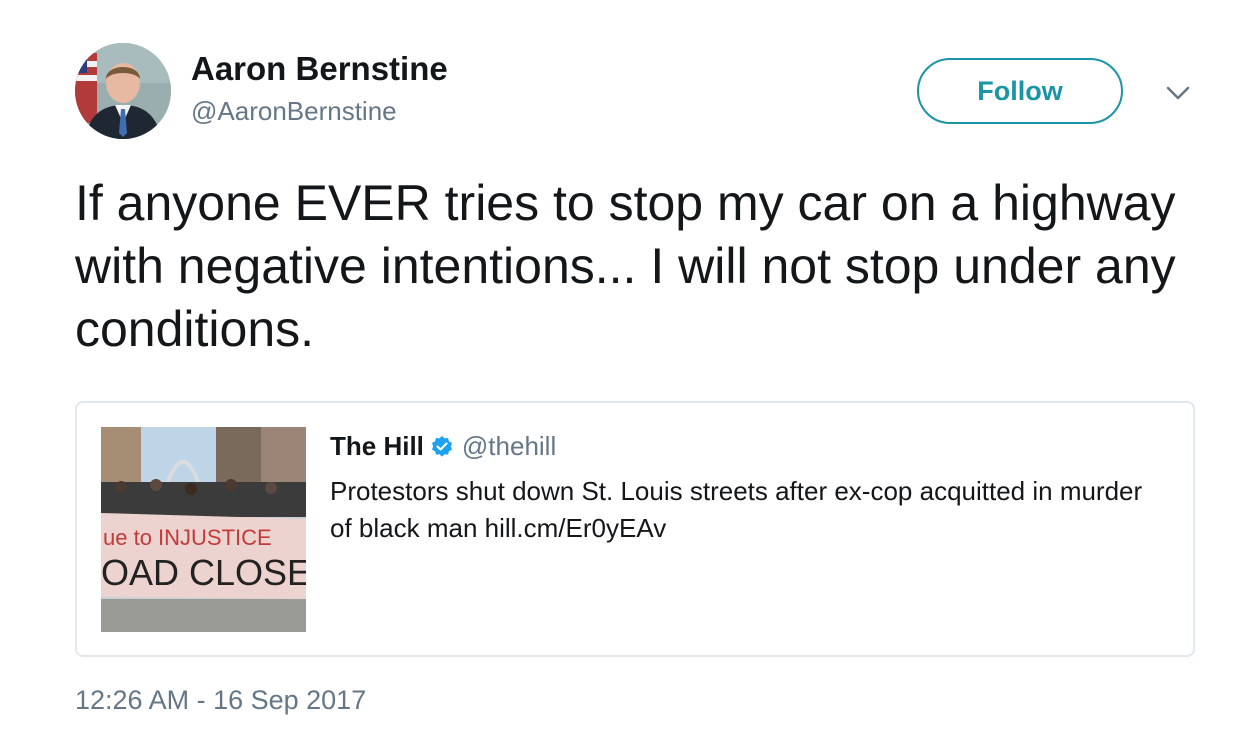  I want to click on follow-button-label: Follow, so click(1020, 90).